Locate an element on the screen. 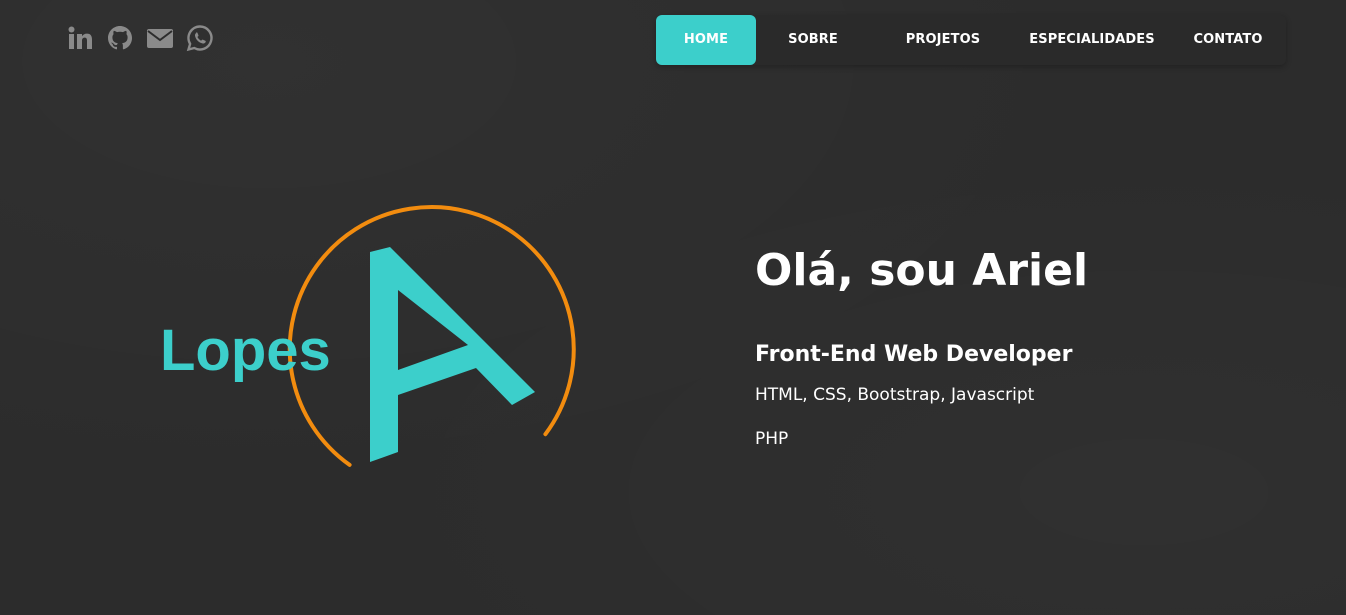  hero-role: Front-End Web Developer is located at coordinates (914, 354).